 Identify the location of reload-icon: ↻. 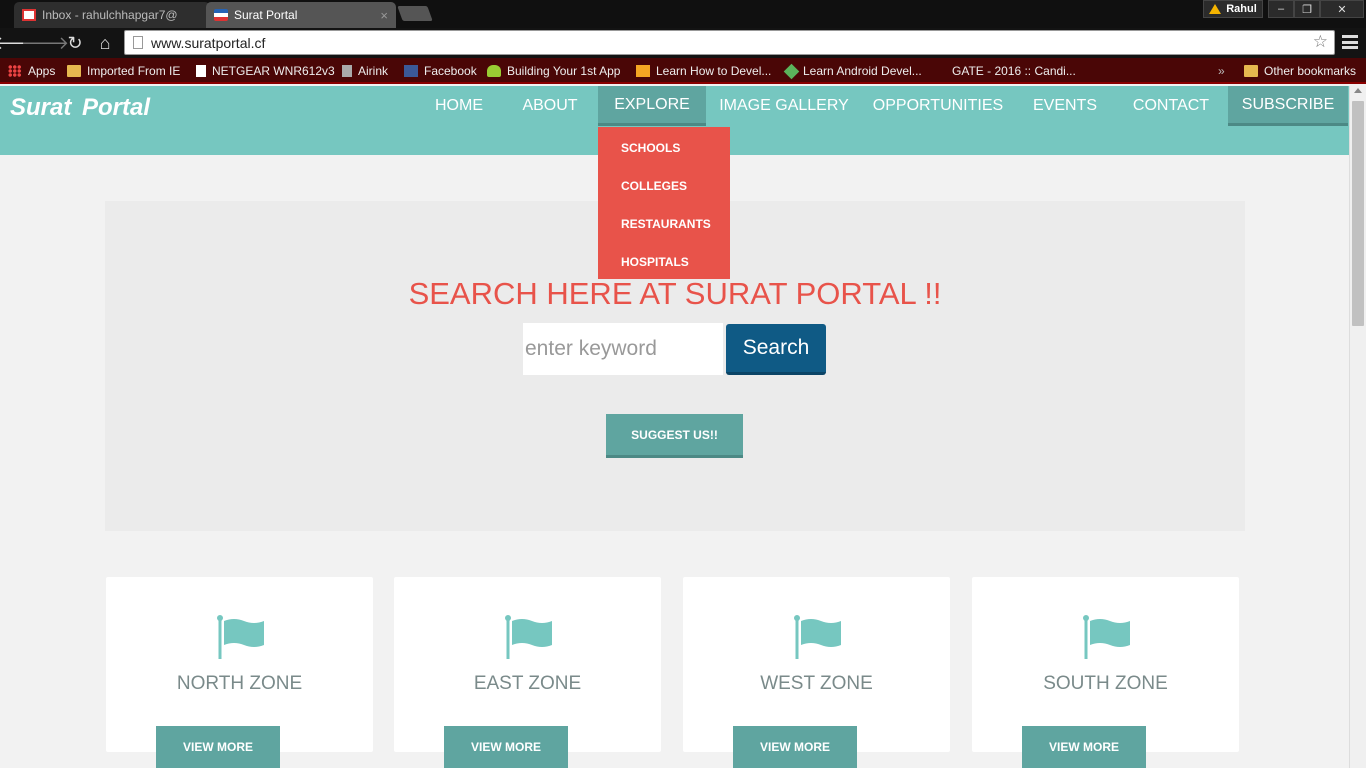
(75, 43).